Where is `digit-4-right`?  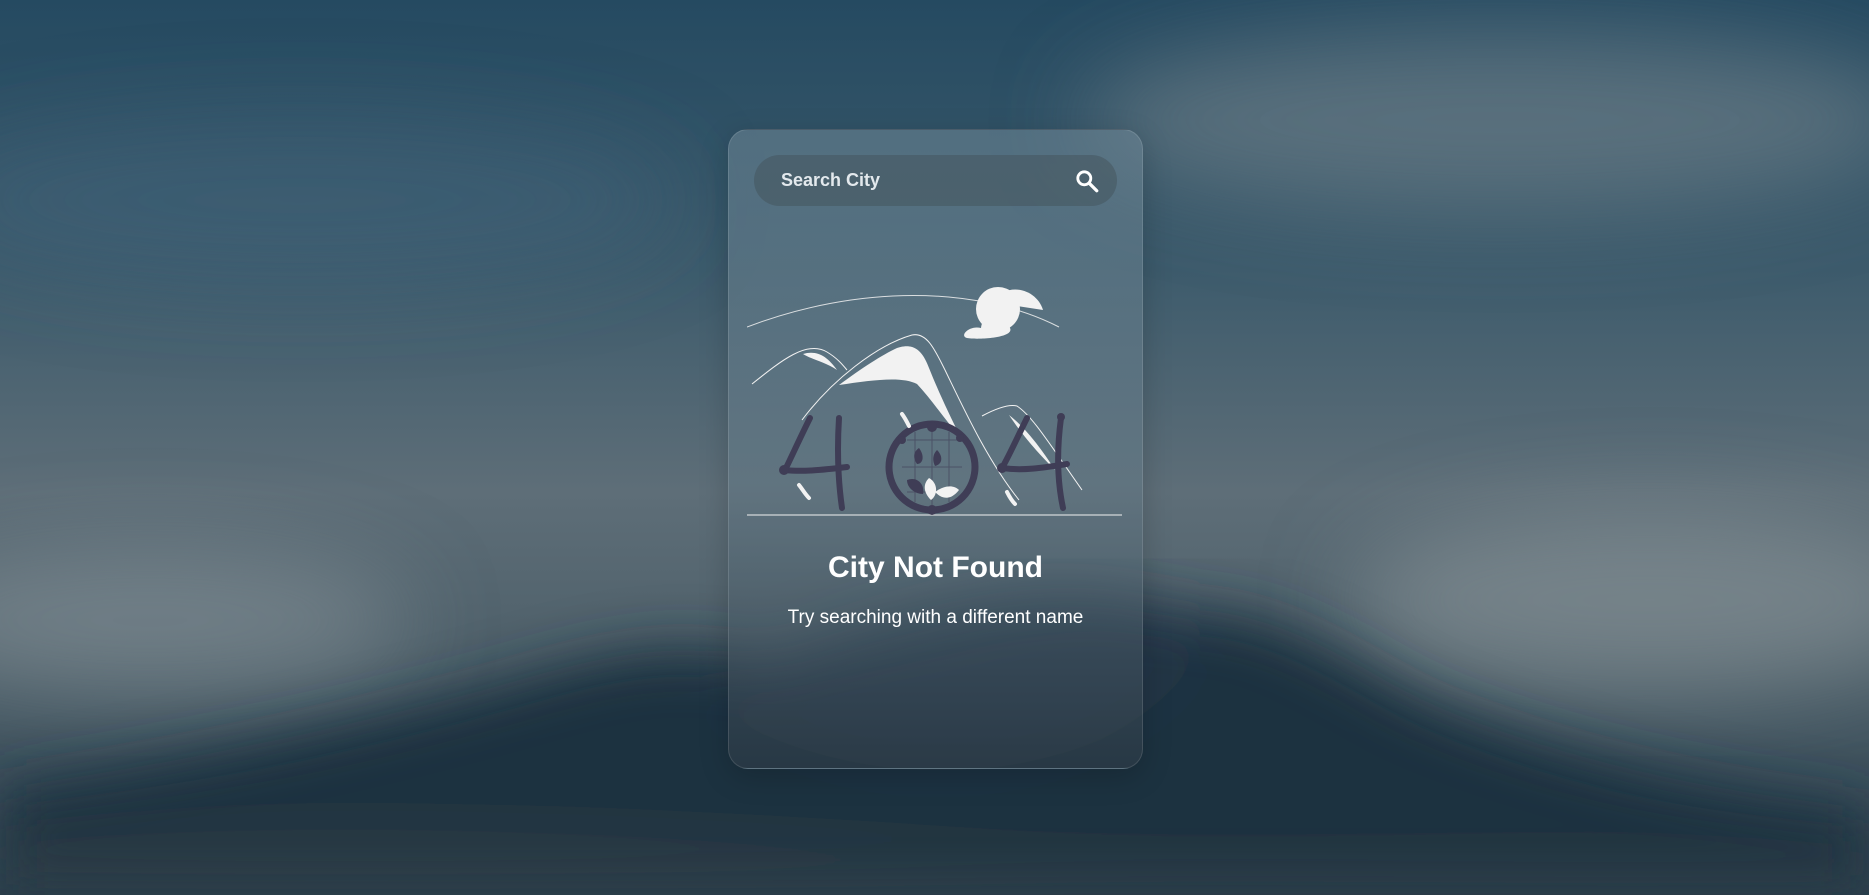 digit-4-right is located at coordinates (1033, 463).